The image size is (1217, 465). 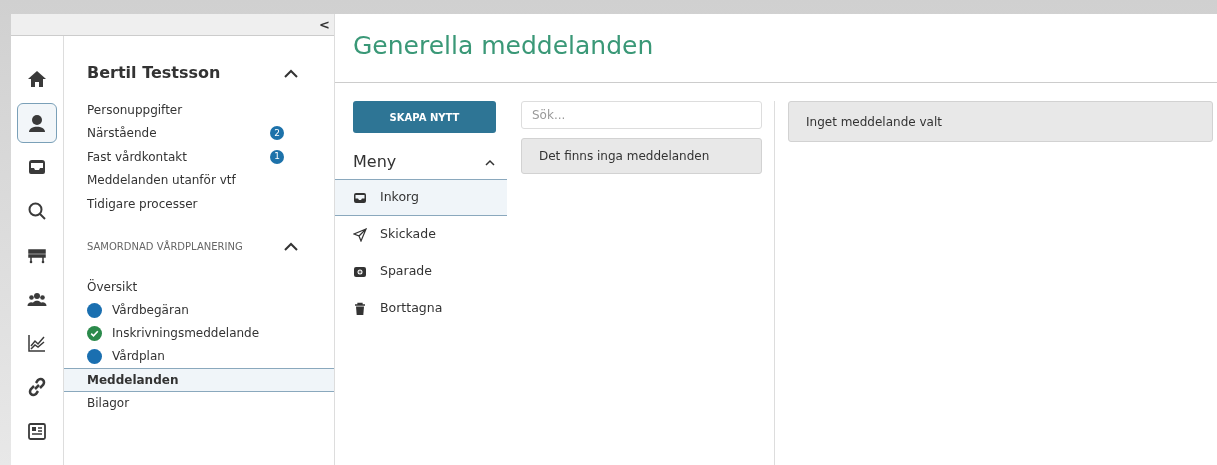 What do you see at coordinates (199, 403) in the screenshot?
I see `sidebar-link: Bilagor` at bounding box center [199, 403].